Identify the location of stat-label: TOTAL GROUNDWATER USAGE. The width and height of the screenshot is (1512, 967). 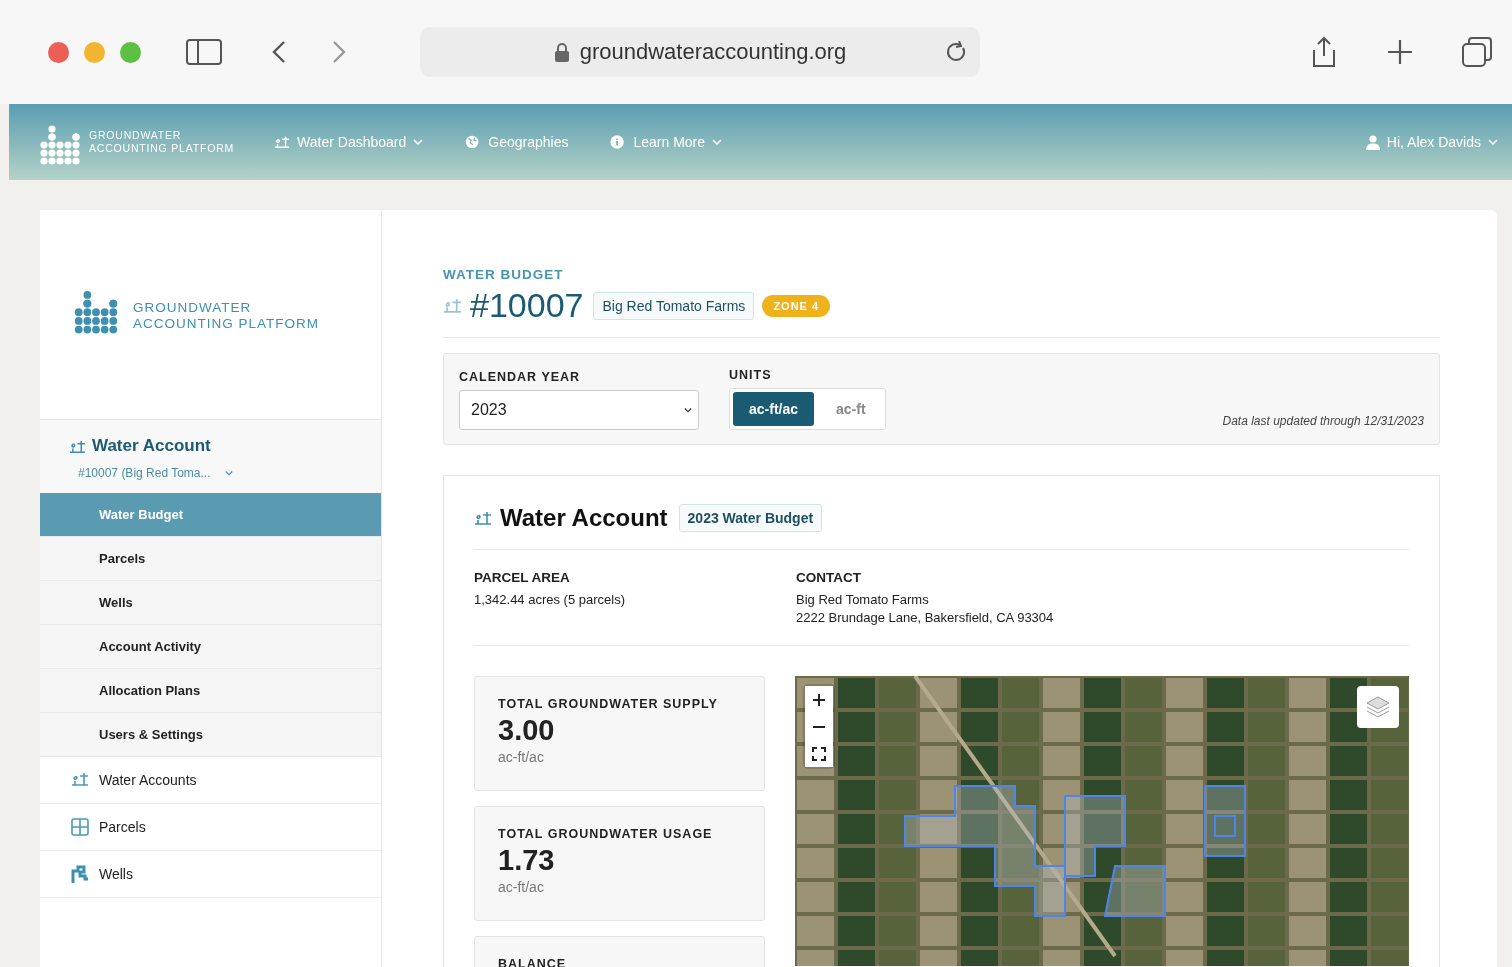
(606, 834).